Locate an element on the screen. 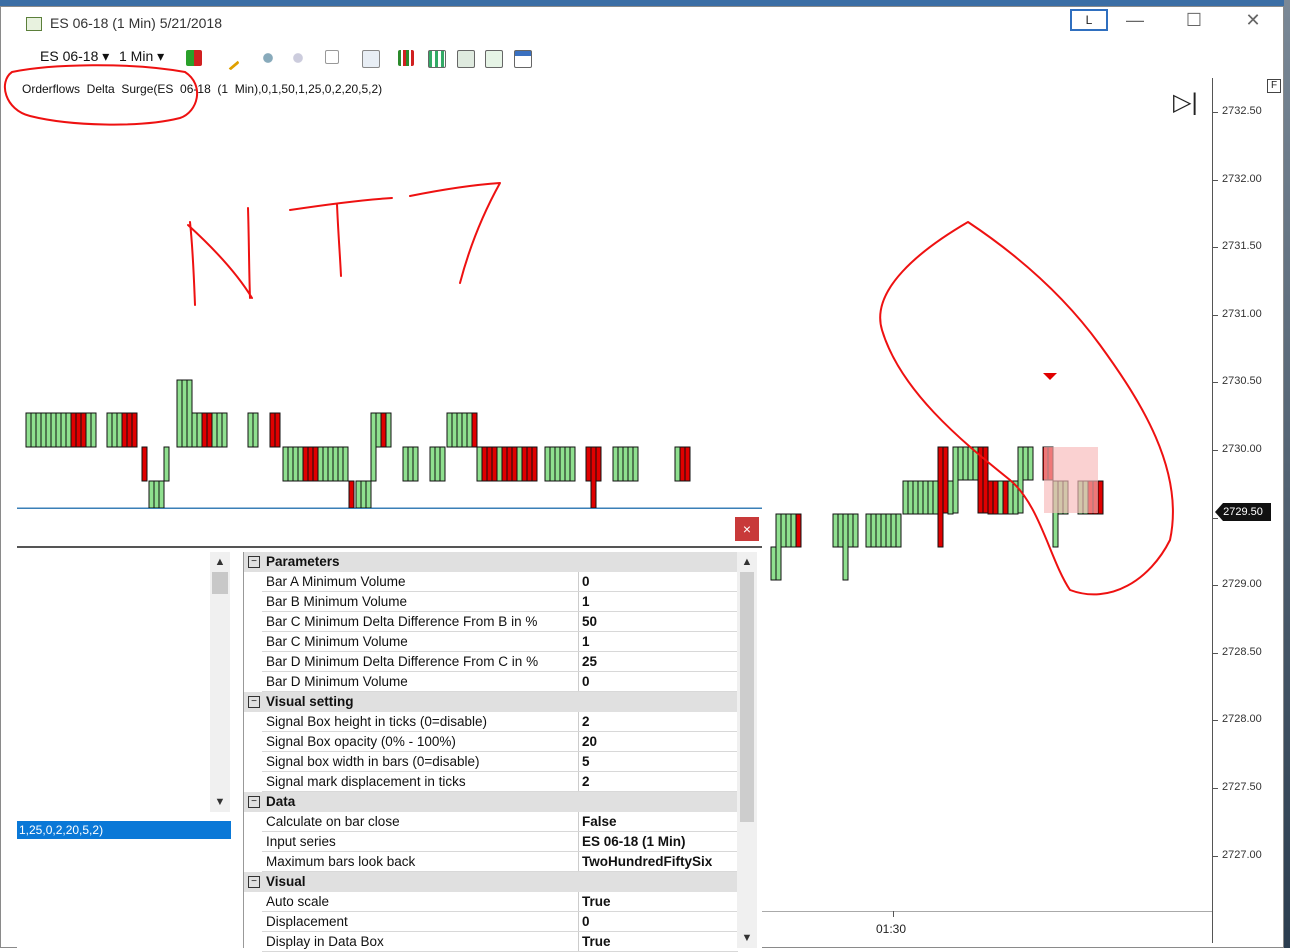 The image size is (1290, 952). property-row: Input series ES 06-18 (1 Min) is located at coordinates (491, 842).